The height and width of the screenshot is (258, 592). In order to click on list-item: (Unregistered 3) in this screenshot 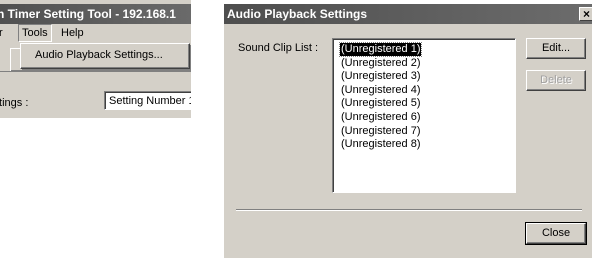, I will do `click(380, 76)`.